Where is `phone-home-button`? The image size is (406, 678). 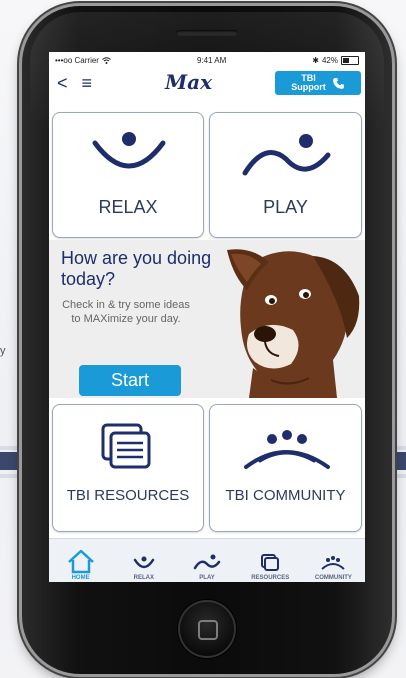
phone-home-button is located at coordinates (207, 629).